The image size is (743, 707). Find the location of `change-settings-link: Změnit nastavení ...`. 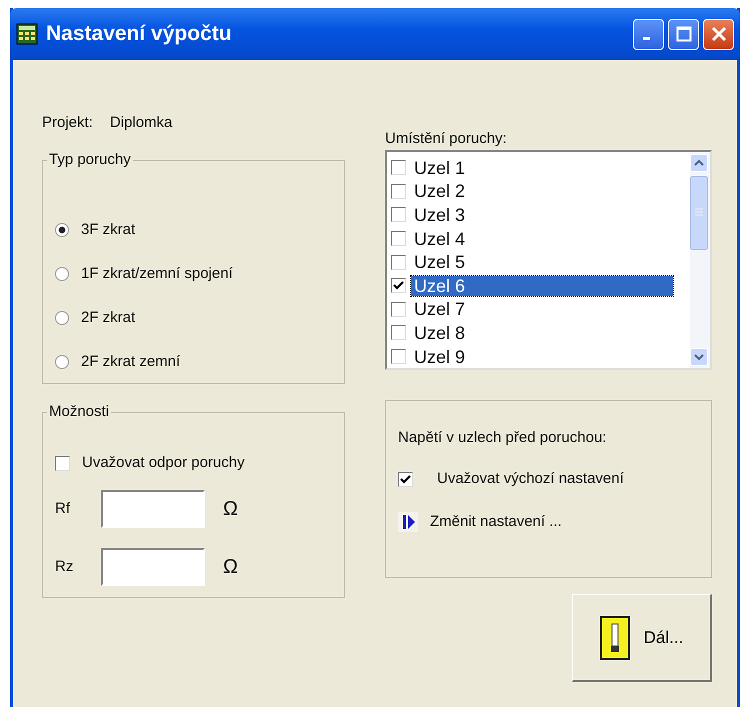

change-settings-link: Změnit nastavení ... is located at coordinates (496, 522).